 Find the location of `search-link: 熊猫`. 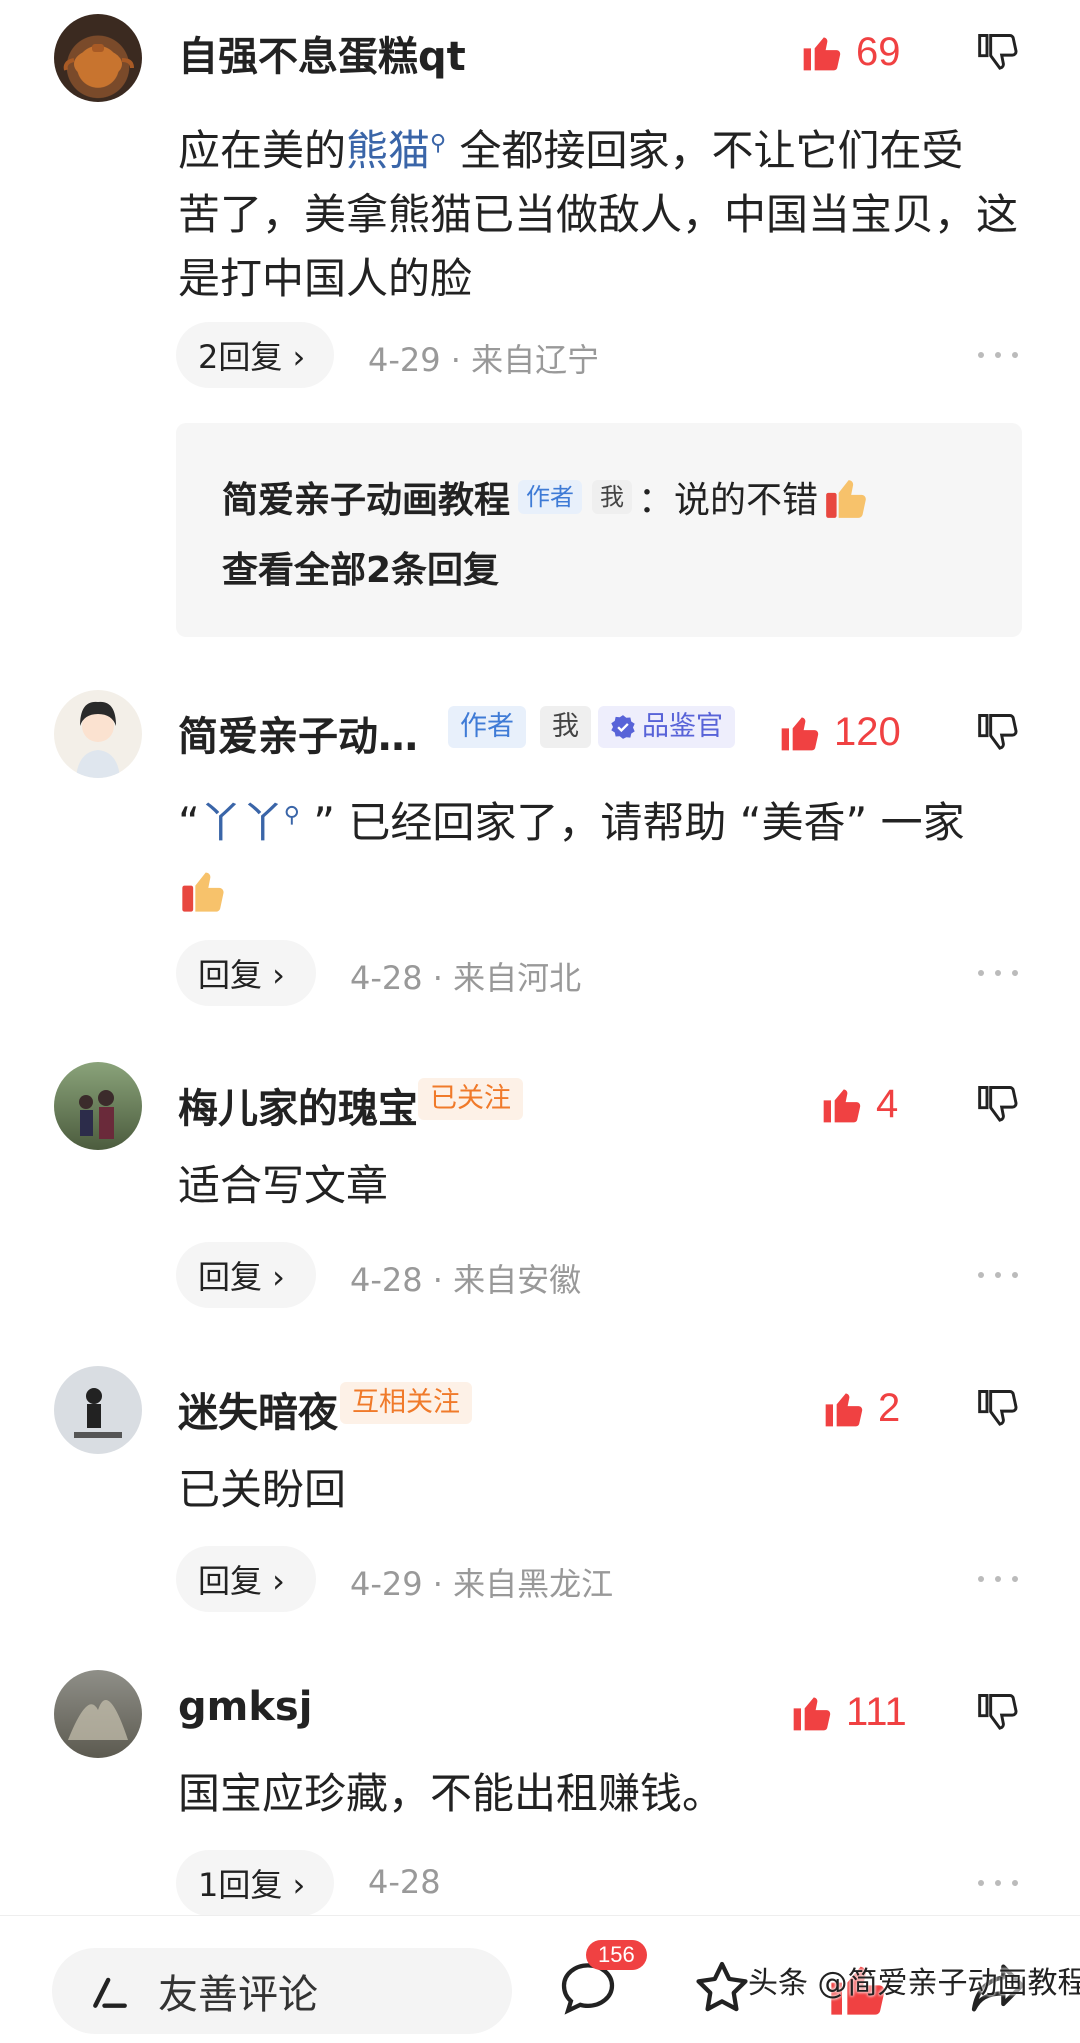

search-link: 熊猫 is located at coordinates (388, 150).